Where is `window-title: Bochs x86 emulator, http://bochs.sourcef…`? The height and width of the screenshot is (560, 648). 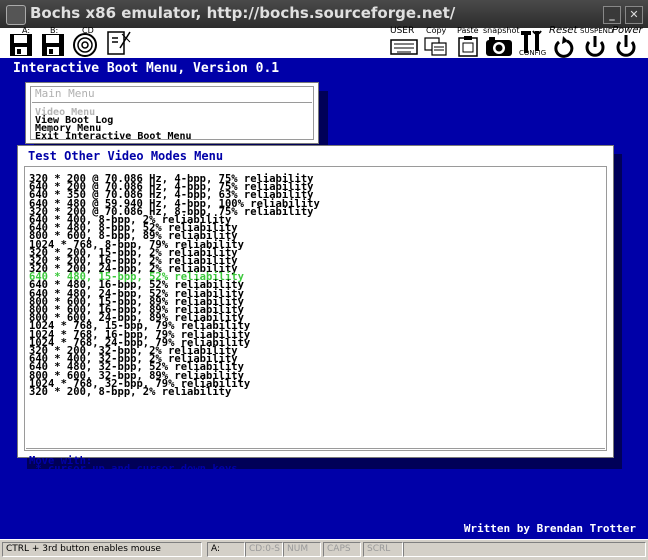
window-title: Bochs x86 emulator, http://bochs.sourcef… is located at coordinates (243, 13).